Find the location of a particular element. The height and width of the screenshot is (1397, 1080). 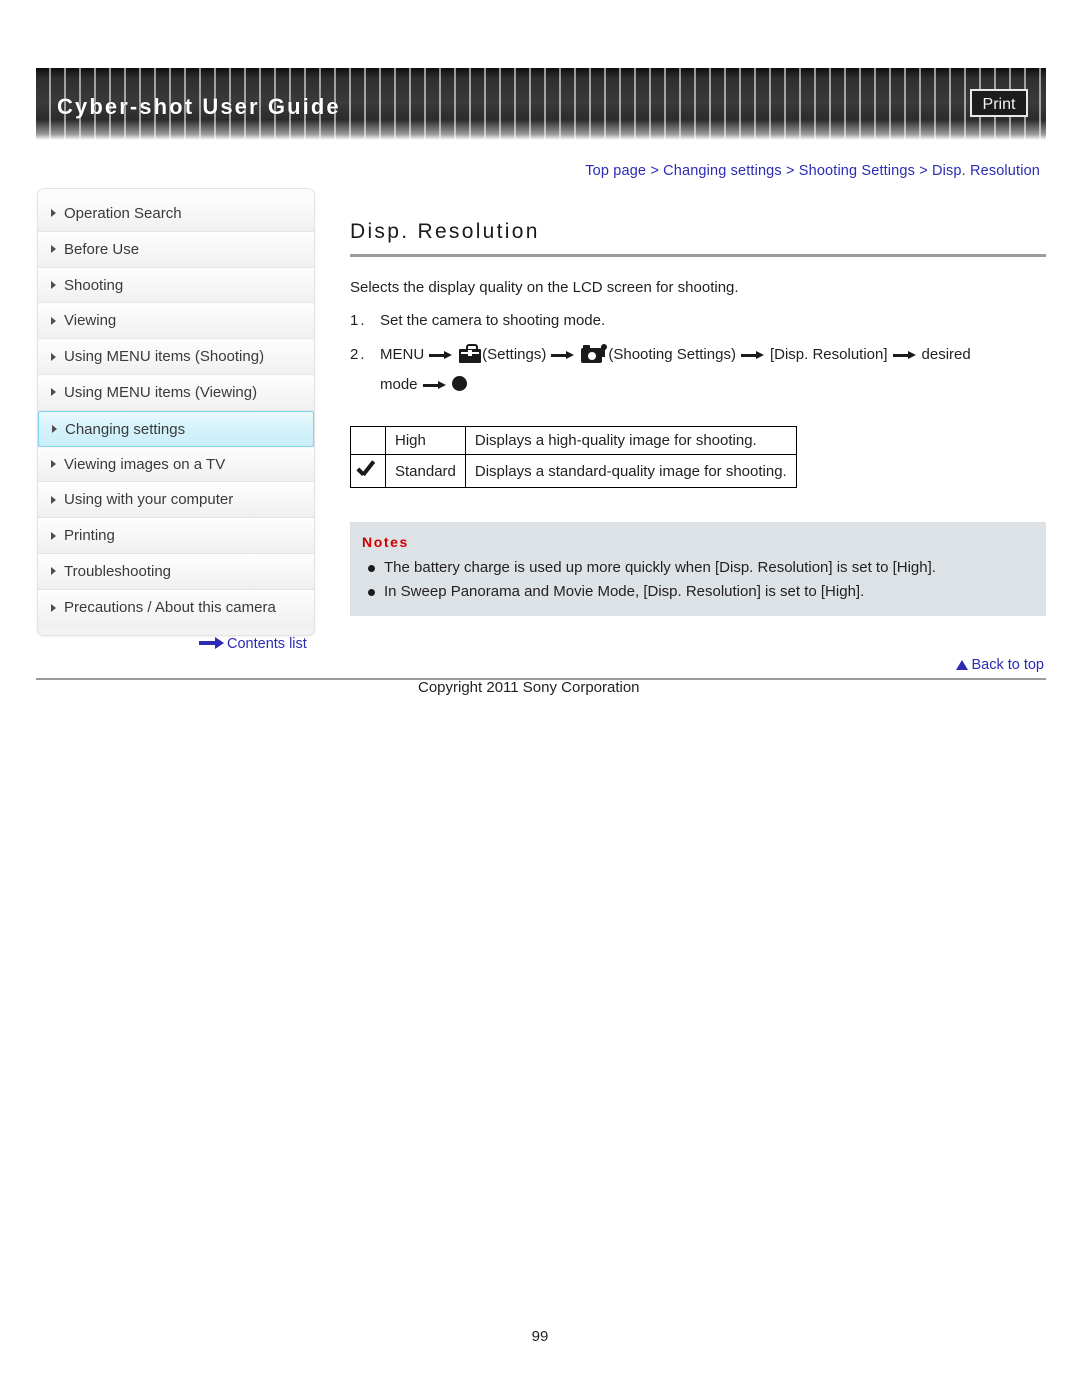

step-number: 2. is located at coordinates (358, 354).